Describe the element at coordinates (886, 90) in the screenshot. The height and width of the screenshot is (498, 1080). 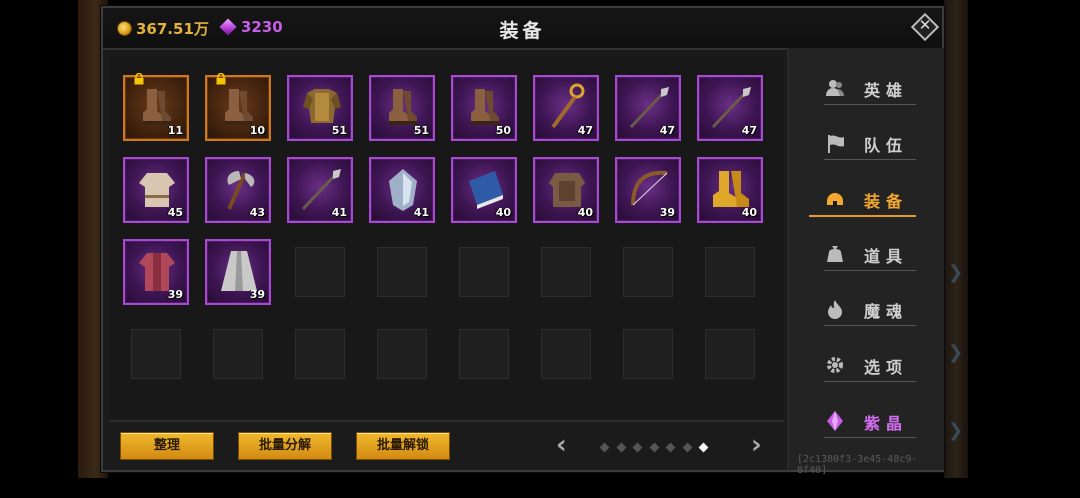
I see `sidebar-item-label: 英雄` at that location.